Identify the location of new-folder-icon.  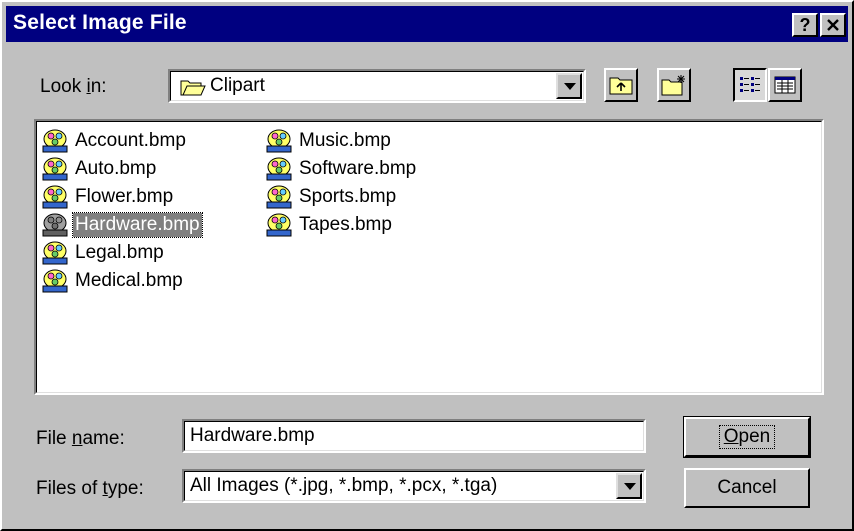
(673, 85).